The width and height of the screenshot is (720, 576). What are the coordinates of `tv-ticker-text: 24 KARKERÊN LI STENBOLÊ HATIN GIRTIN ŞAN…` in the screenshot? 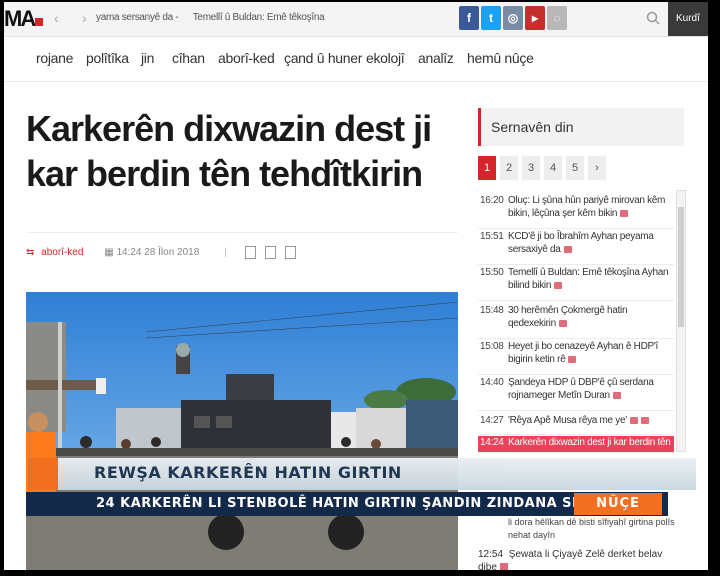 It's located at (357, 503).